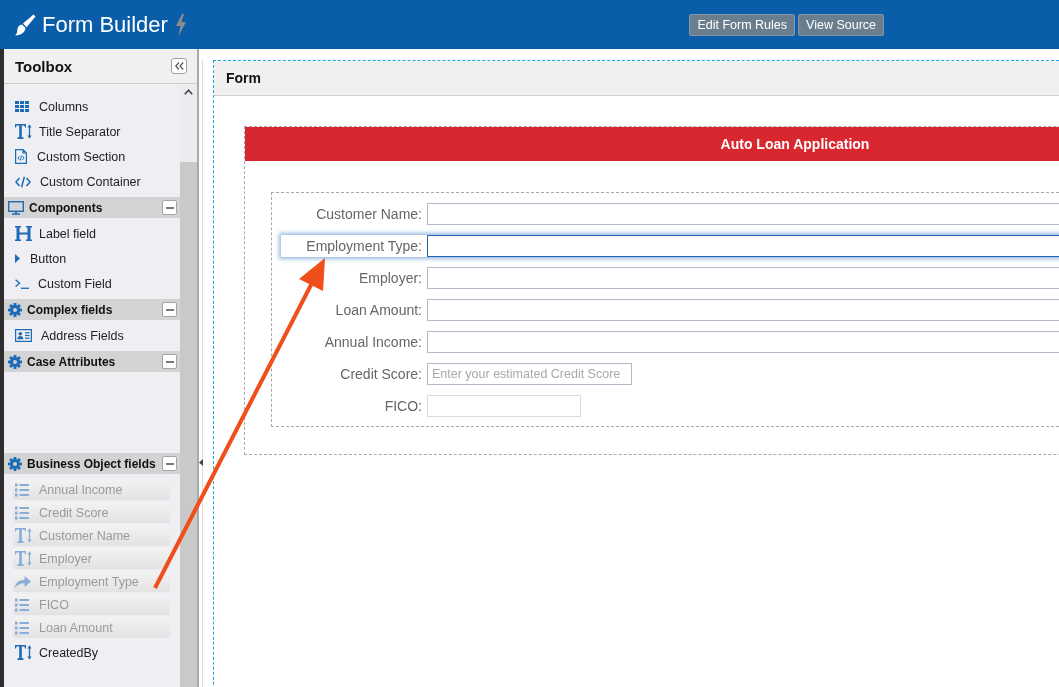 The image size is (1059, 687). I want to click on section-title: Complex fields, so click(70, 309).